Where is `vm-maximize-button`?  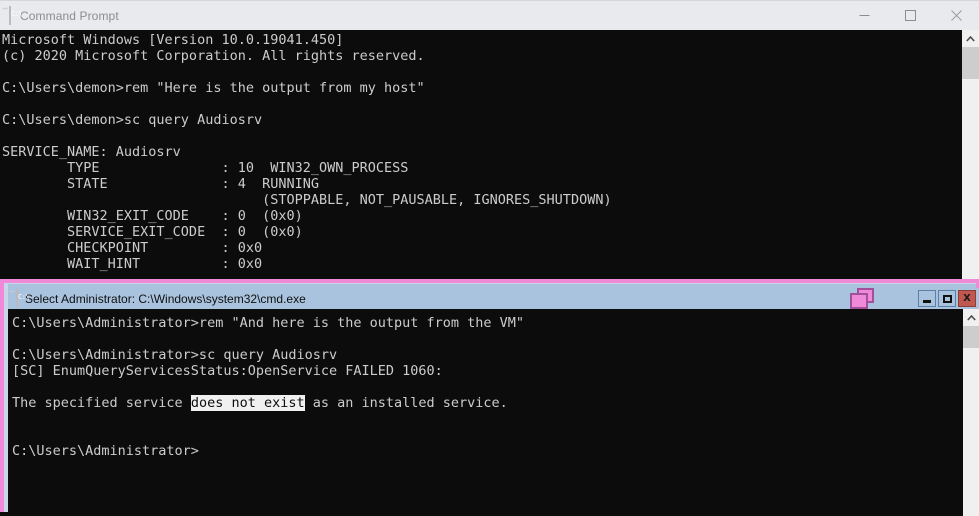 vm-maximize-button is located at coordinates (947, 298).